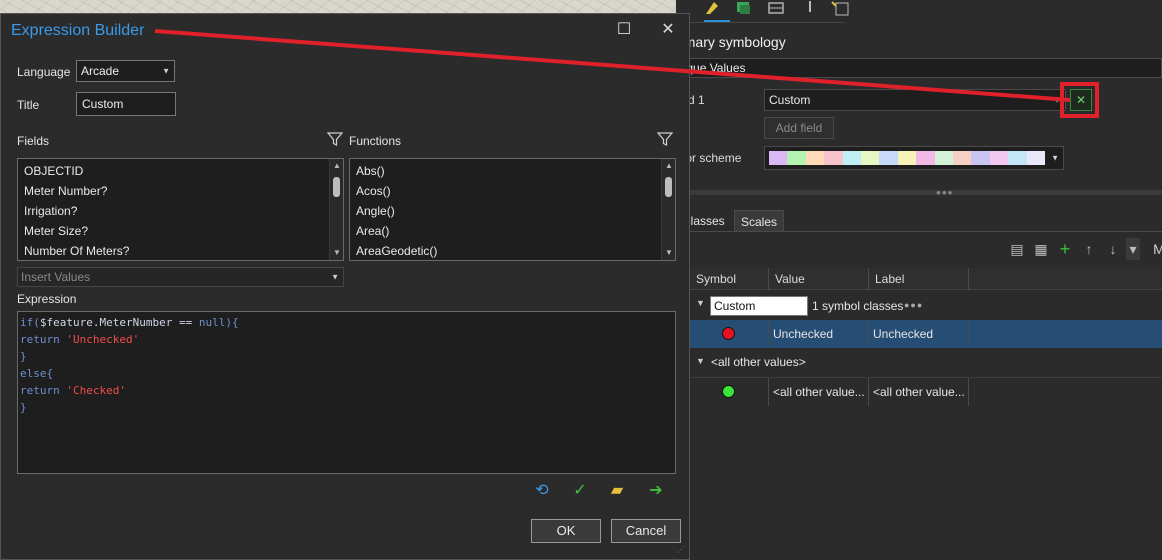 This screenshot has width=1162, height=560. What do you see at coordinates (819, 334) in the screenshot?
I see `value-cell: Unchecked` at bounding box center [819, 334].